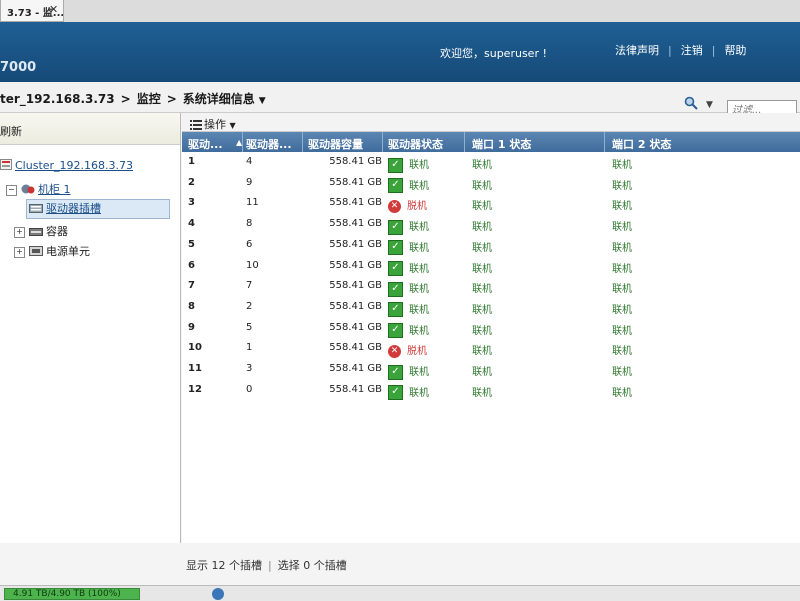 Image resolution: width=800 pixels, height=601 pixels. I want to click on chevron-down-icon: ▼, so click(262, 101).